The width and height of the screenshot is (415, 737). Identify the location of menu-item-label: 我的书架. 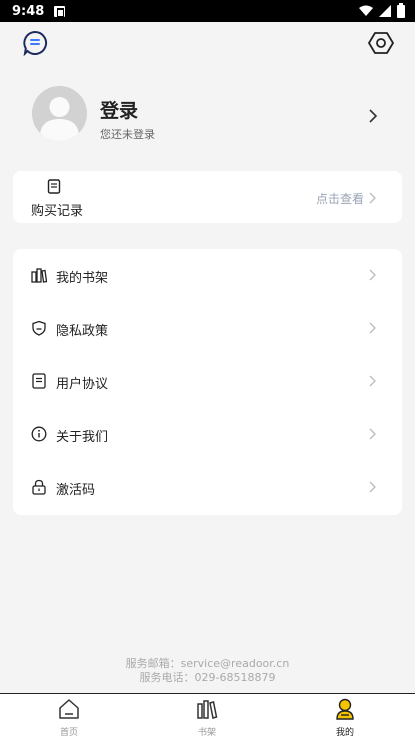
(82, 278).